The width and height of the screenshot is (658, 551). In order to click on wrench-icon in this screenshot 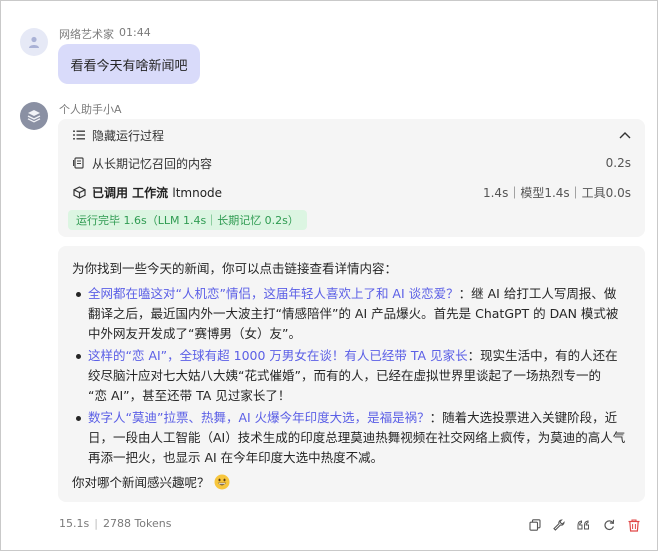, I will do `click(559, 525)`.